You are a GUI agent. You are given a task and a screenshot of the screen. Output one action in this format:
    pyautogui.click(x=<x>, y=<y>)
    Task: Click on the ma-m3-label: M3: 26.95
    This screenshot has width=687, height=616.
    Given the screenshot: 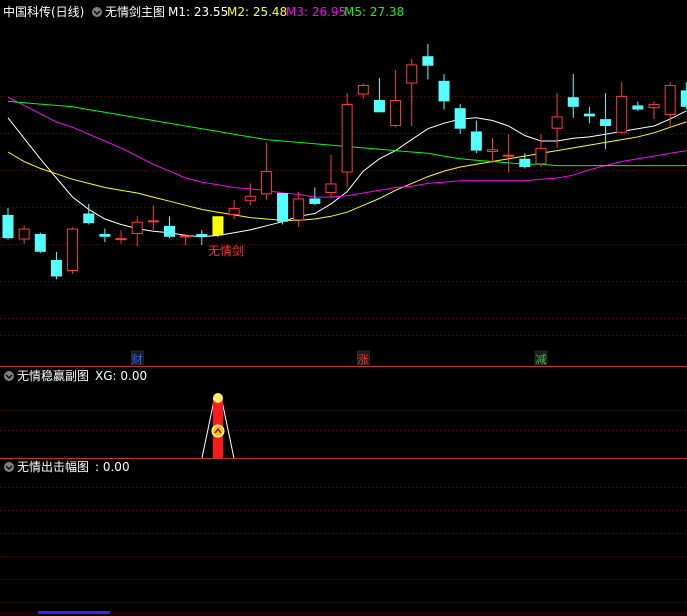 What is the action you would take?
    pyautogui.click(x=316, y=12)
    